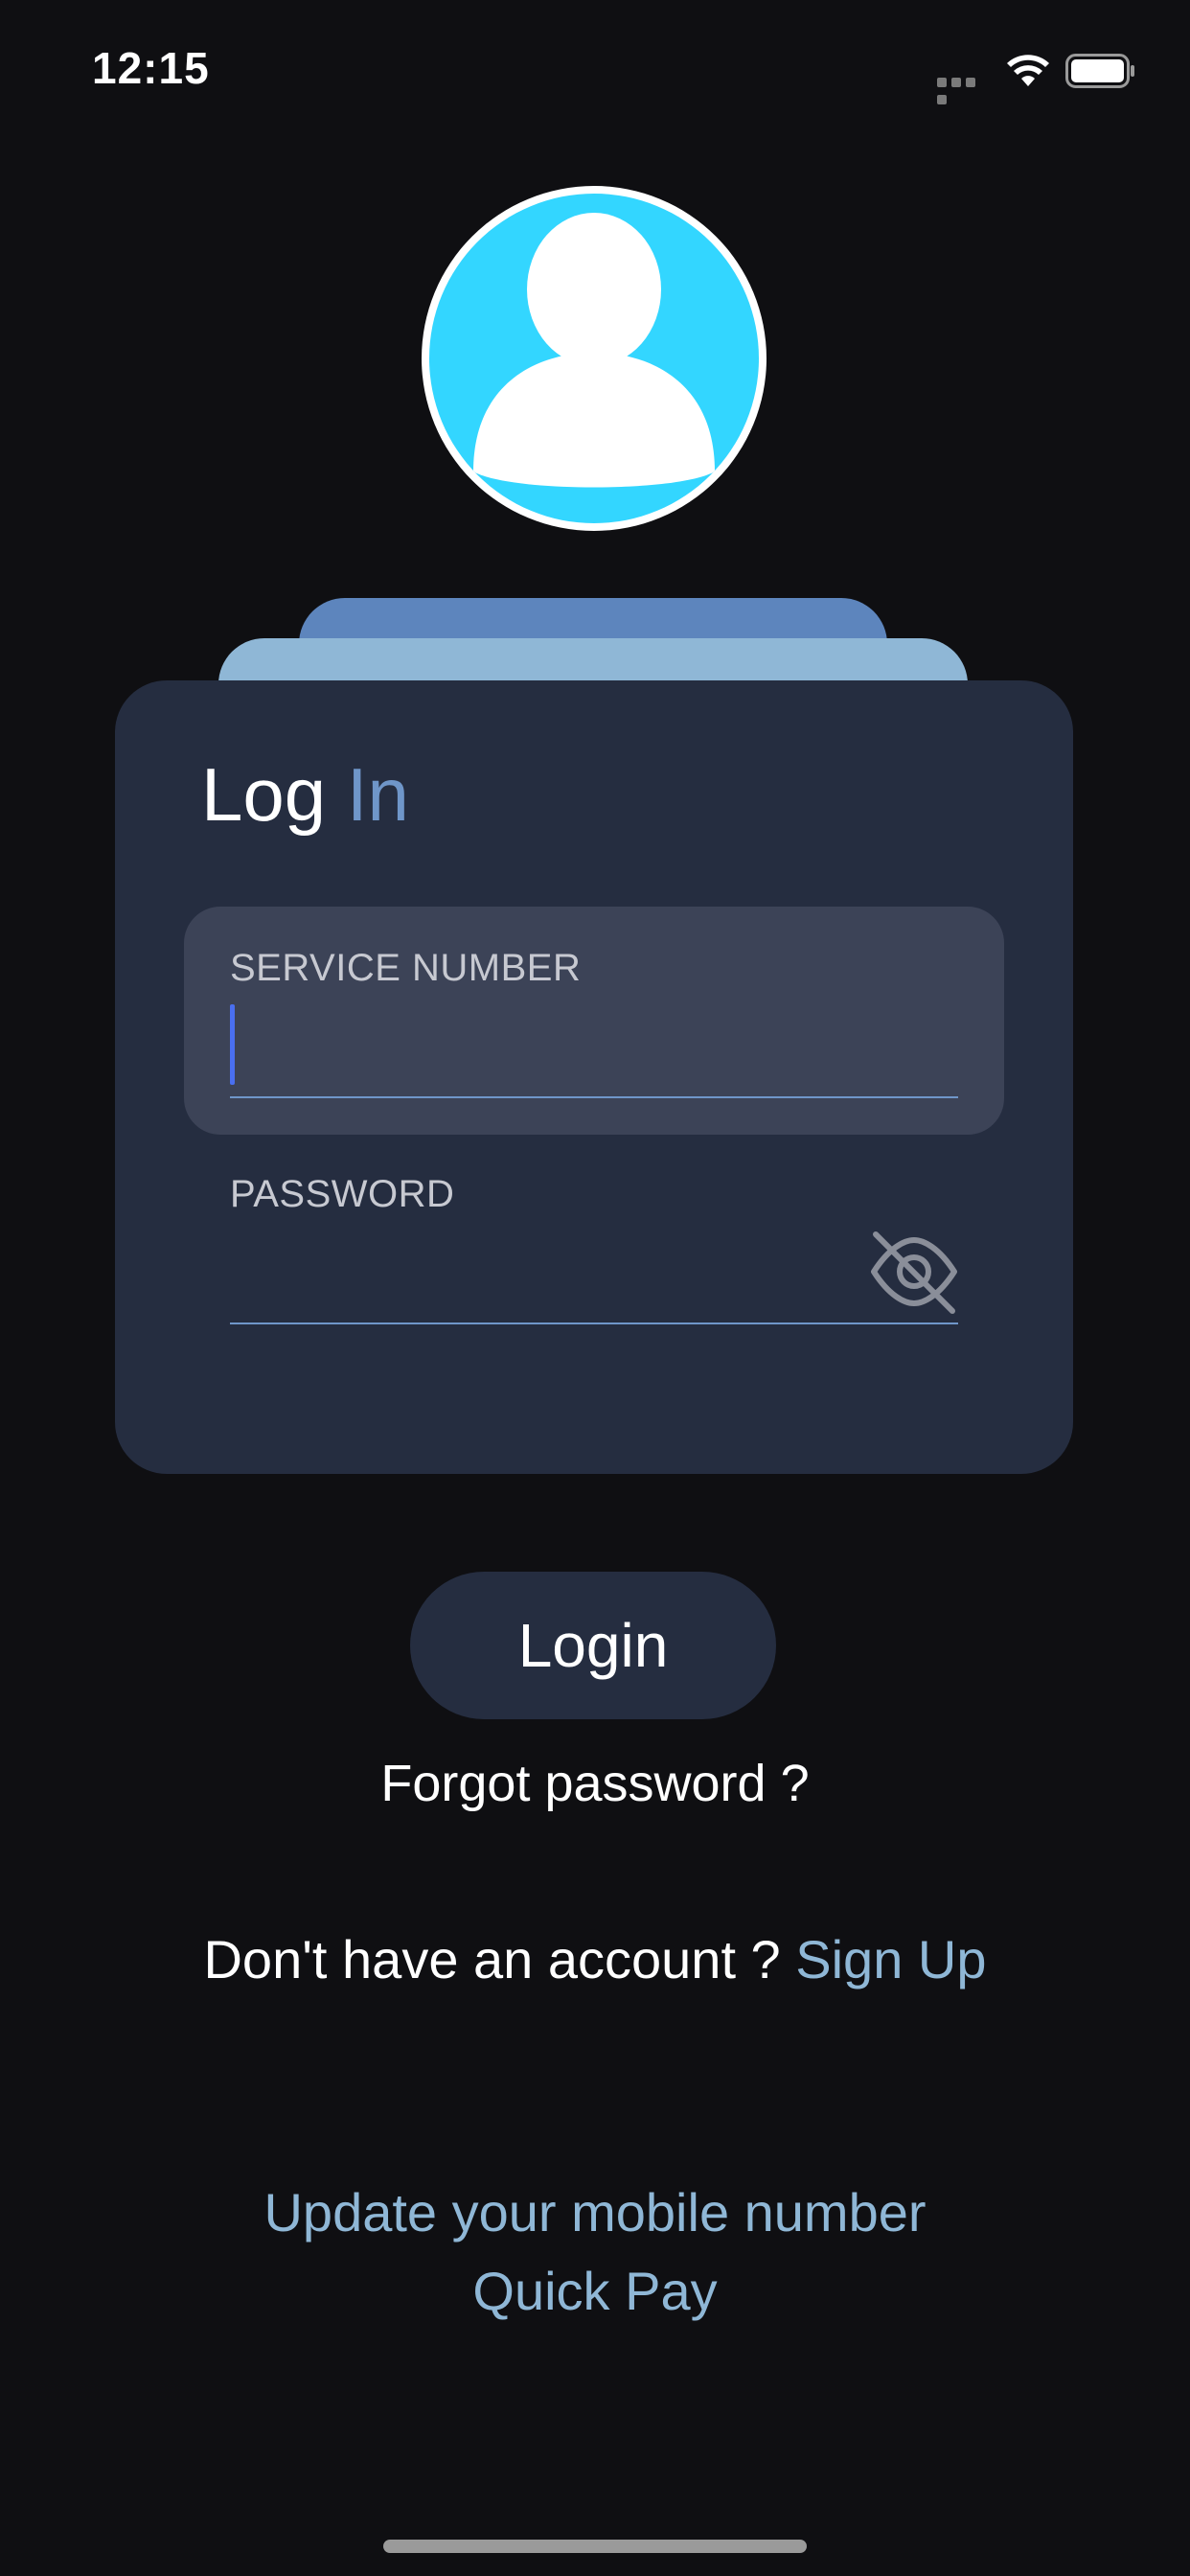  Describe the element at coordinates (965, 89) in the screenshot. I see `cellular-signal-icon` at that location.